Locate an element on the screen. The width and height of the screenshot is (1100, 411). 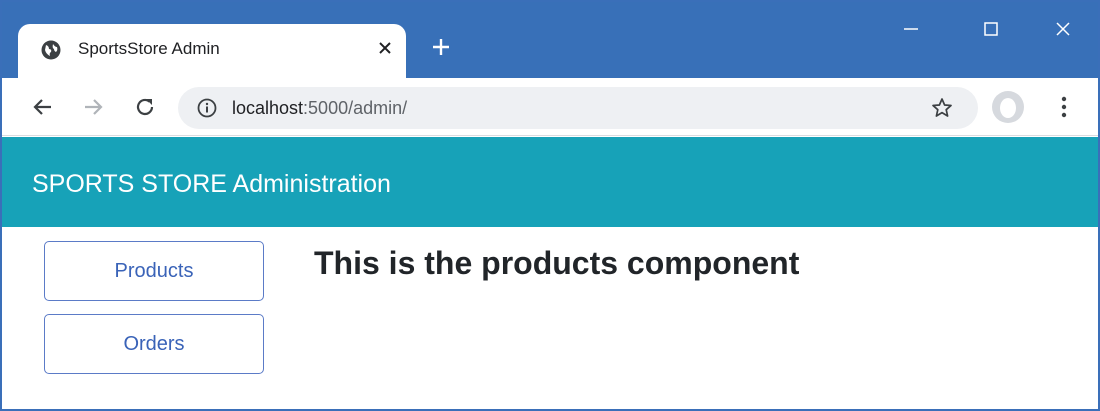
page-heading: This is the products component is located at coordinates (557, 263).